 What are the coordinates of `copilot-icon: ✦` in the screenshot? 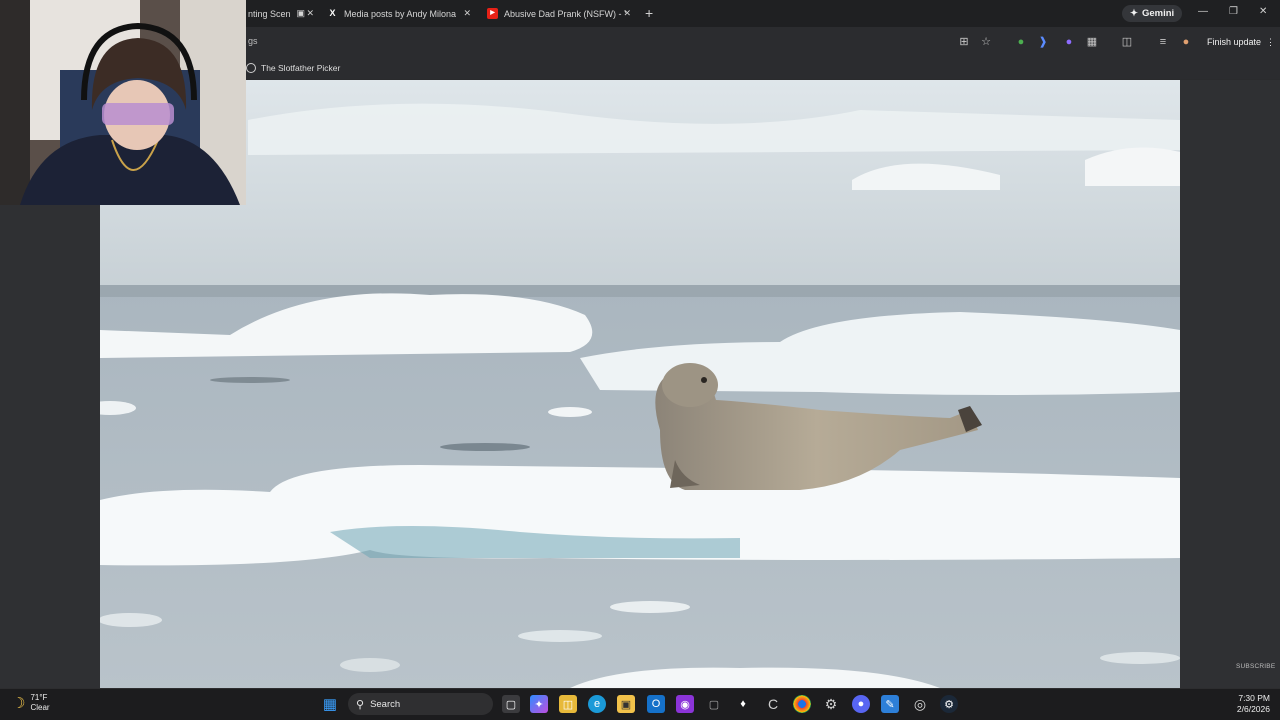 It's located at (539, 704).